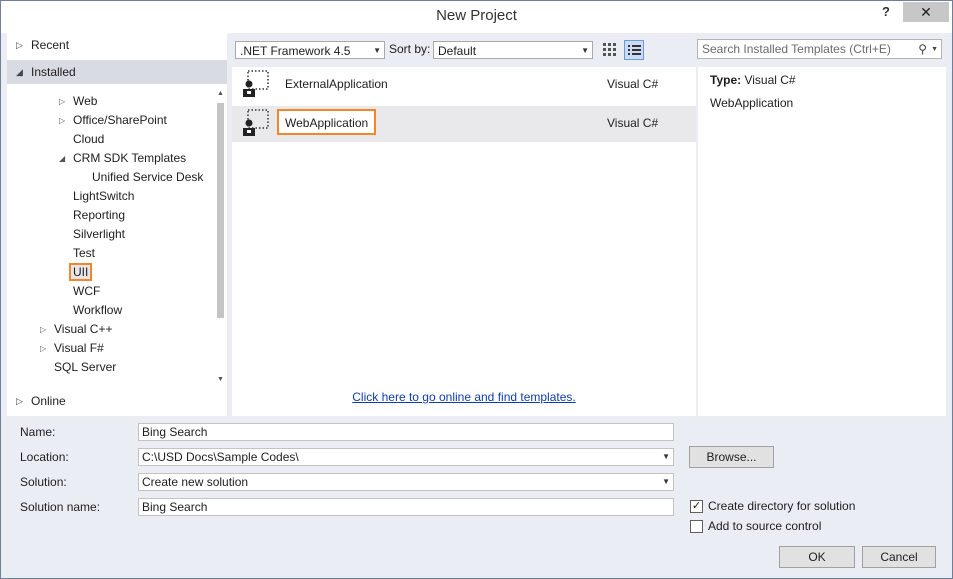 Image resolution: width=953 pixels, height=579 pixels. What do you see at coordinates (406, 482) in the screenshot?
I see `solution-dropdown: Create new solution ▼` at bounding box center [406, 482].